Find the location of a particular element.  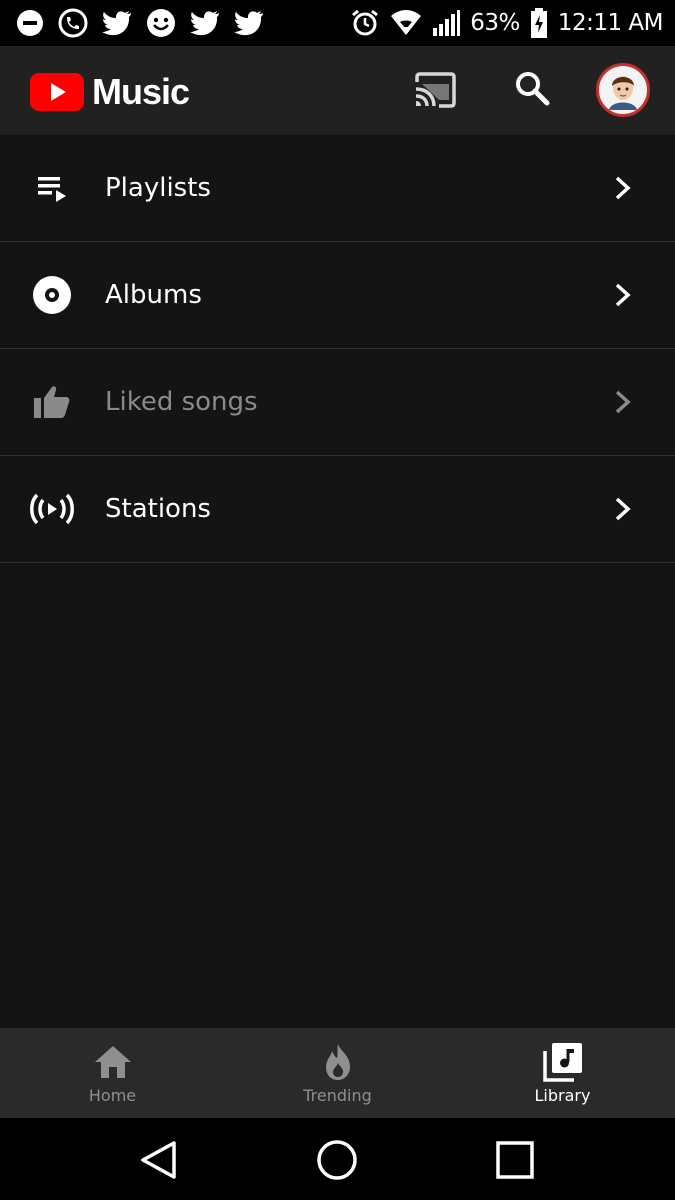

thumbs-up-icon is located at coordinates (52, 402).